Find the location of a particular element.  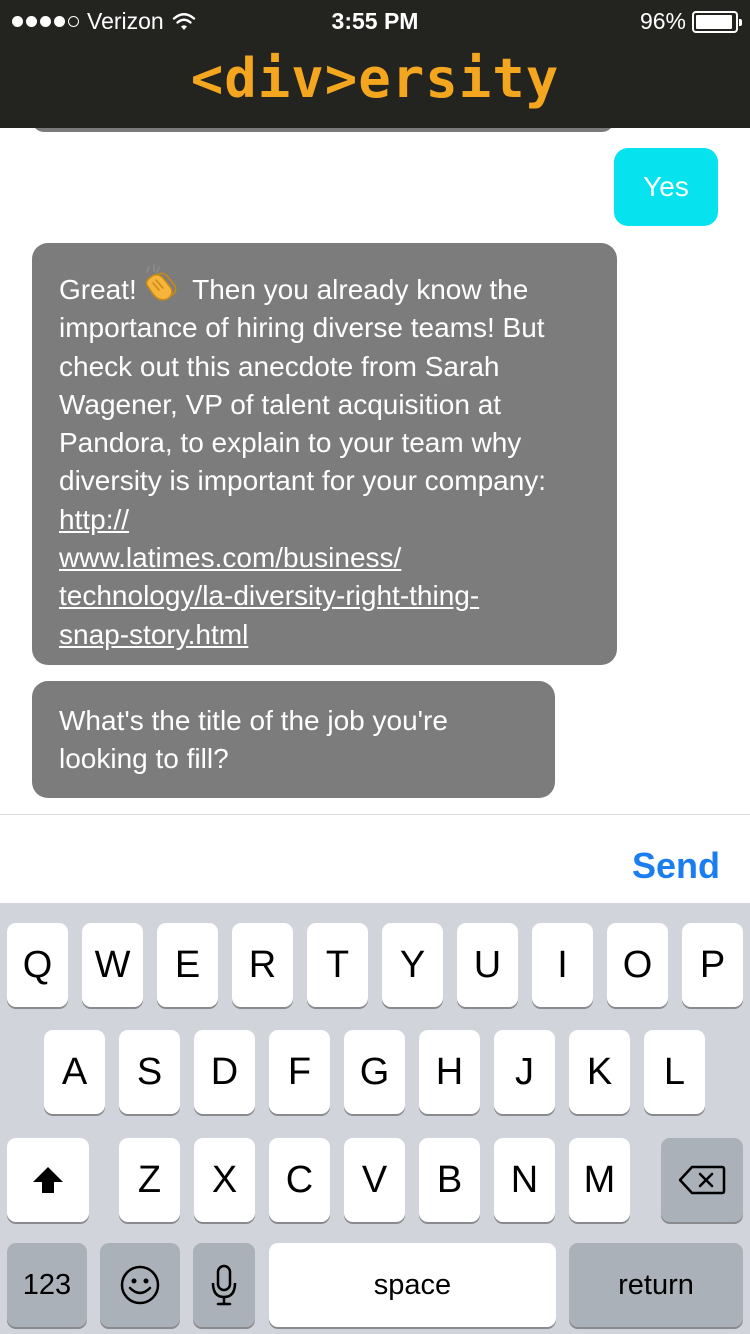

shift-icon is located at coordinates (48, 1180).